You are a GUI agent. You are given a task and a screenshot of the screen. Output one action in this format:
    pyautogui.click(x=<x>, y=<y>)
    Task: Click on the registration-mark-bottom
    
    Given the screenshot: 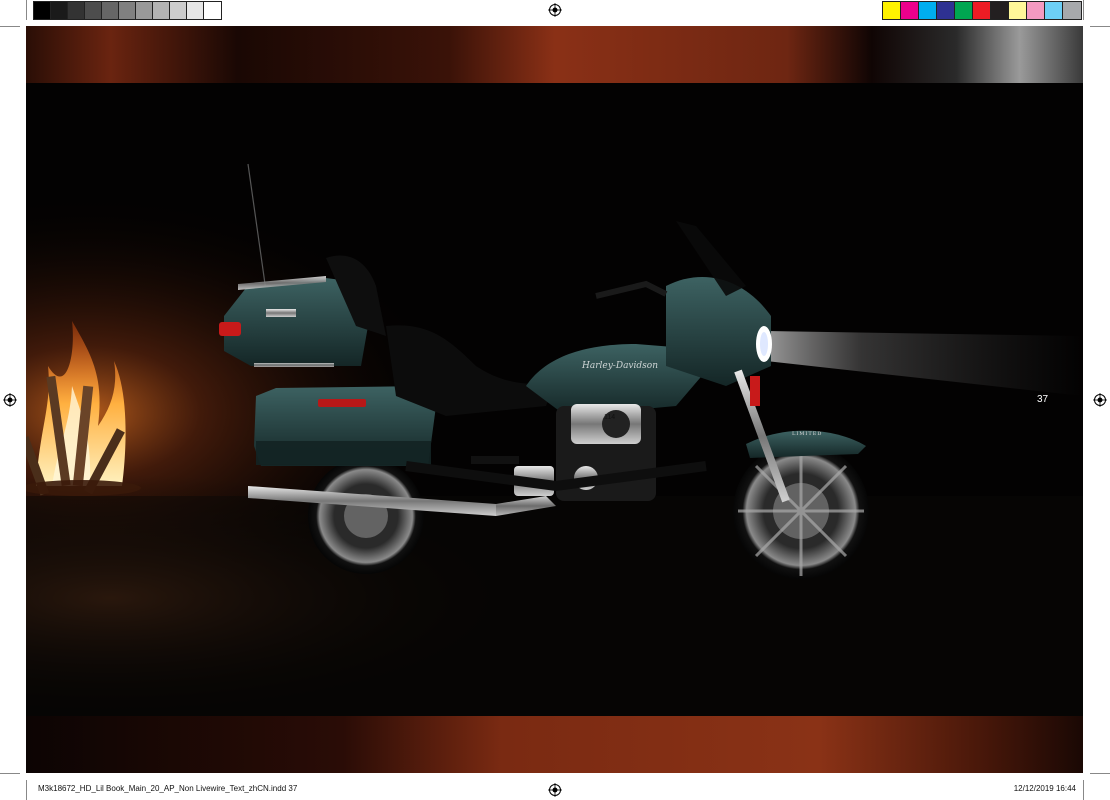 What is the action you would take?
    pyautogui.click(x=555, y=790)
    